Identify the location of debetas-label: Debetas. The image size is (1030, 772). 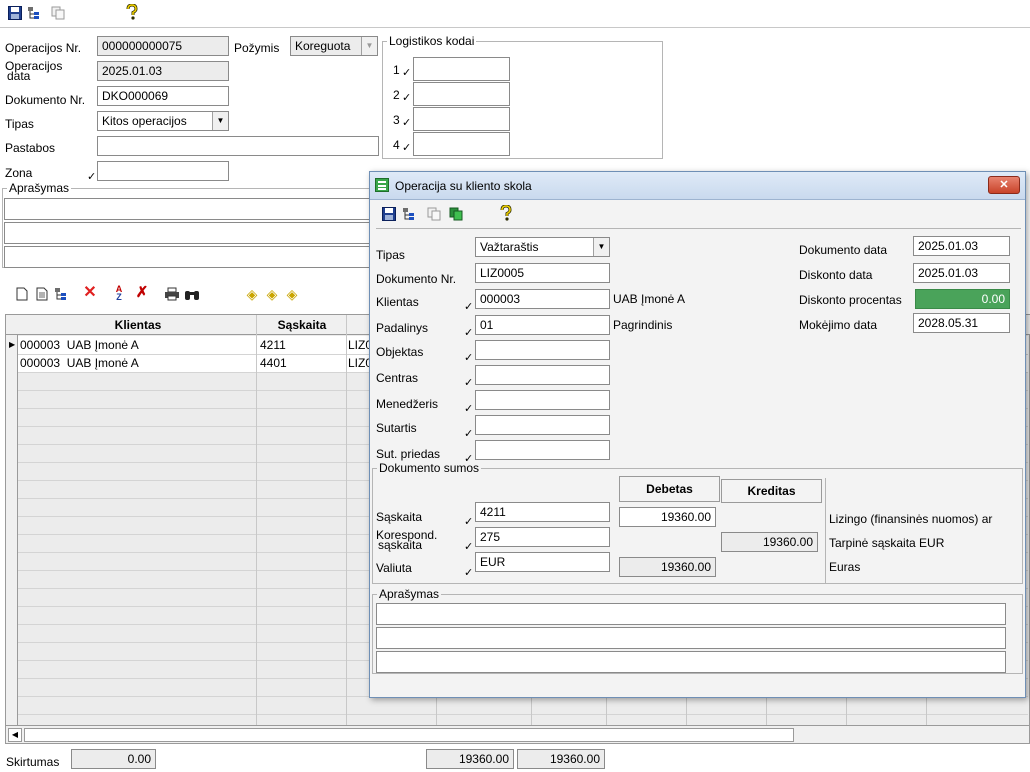
(669, 489).